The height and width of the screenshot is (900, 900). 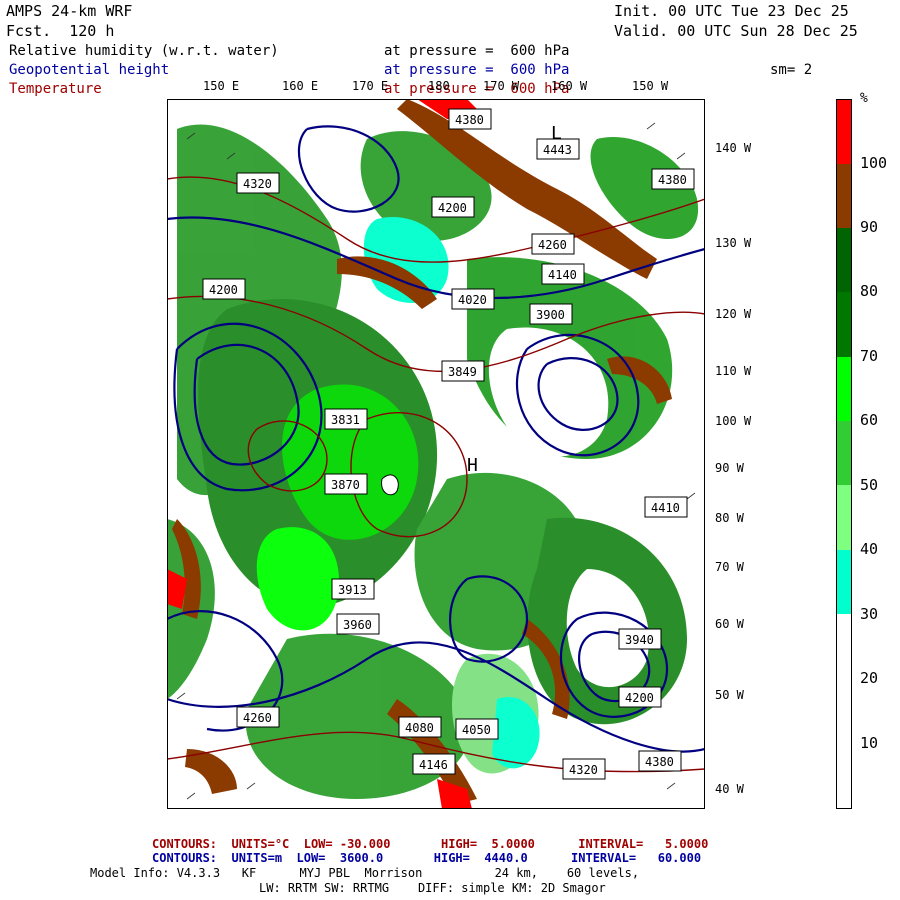 I want to click on valid-time: Valid. 00 UTC Sun 28 Dec 25, so click(x=736, y=31).